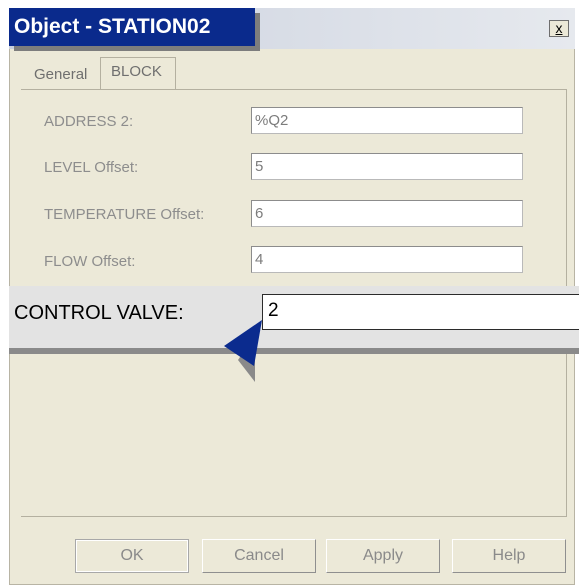 The width and height of the screenshot is (579, 585). What do you see at coordinates (243, 351) in the screenshot?
I see `arrow-pointer-icon` at bounding box center [243, 351].